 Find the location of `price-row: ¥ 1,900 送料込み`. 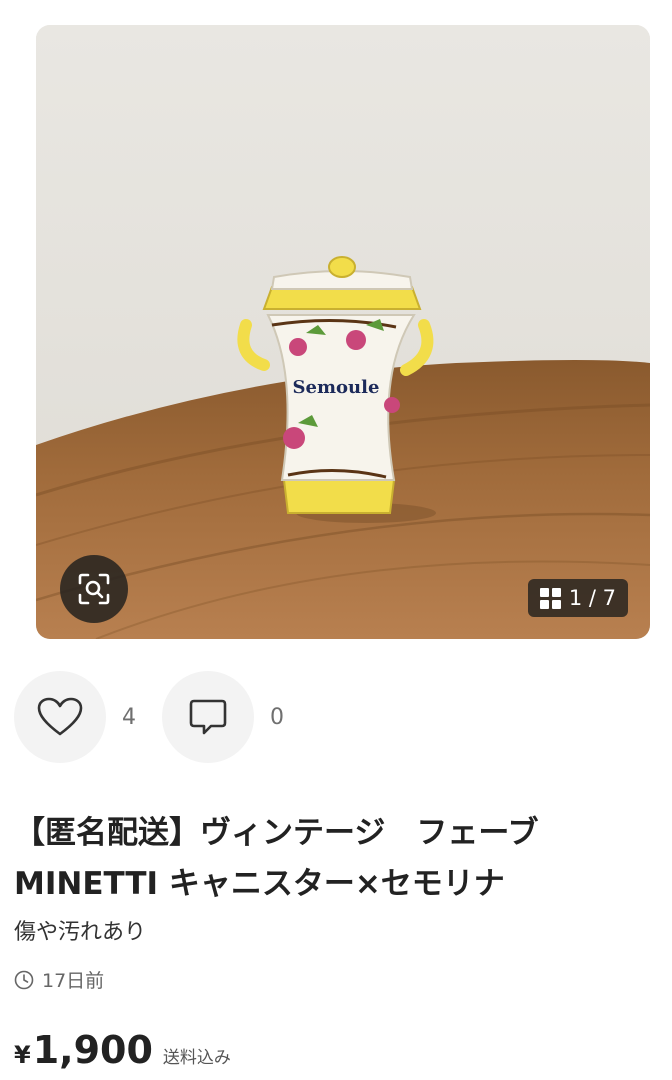

price-row: ¥ 1,900 送料込み is located at coordinates (122, 1050).